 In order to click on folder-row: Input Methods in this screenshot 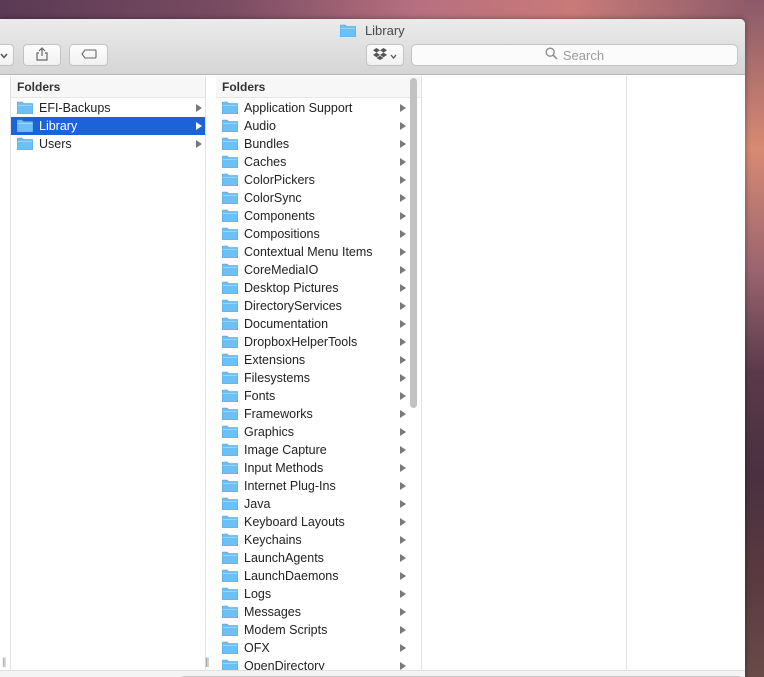, I will do `click(312, 468)`.